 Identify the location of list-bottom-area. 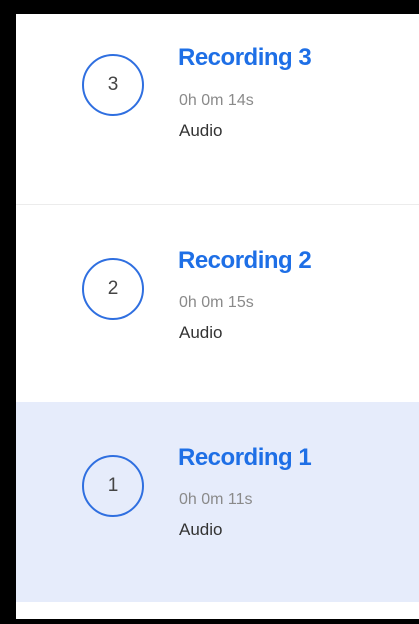
(217, 610).